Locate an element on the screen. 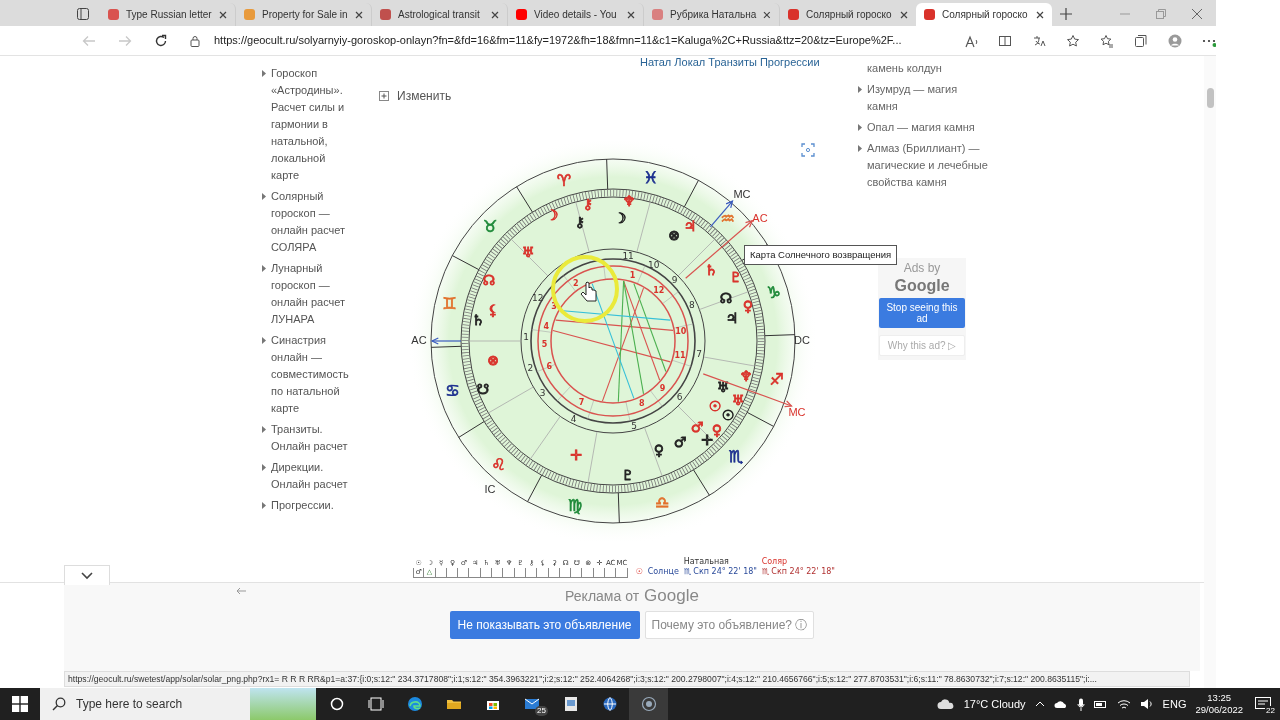 Image resolution: width=1280 pixels, height=720 pixels. new-tab-icon is located at coordinates (1066, 14).